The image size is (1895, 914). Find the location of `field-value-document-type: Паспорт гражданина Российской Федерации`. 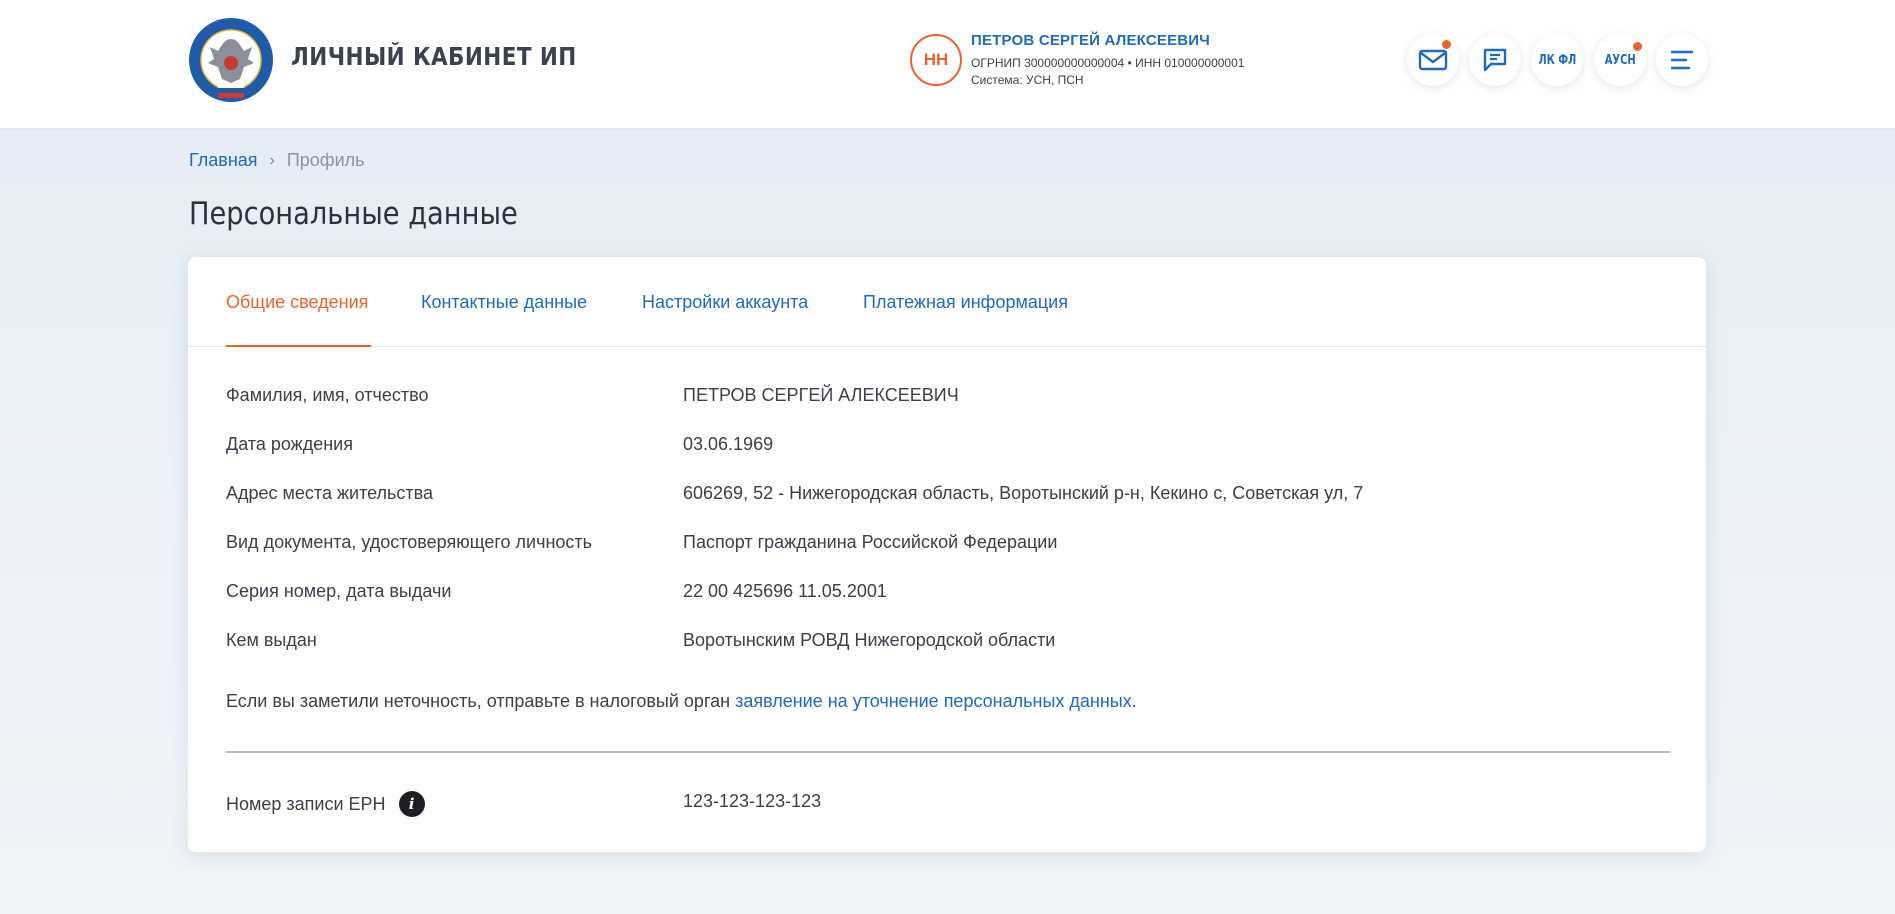

field-value-document-type: Паспорт гражданина Российской Федерации is located at coordinates (870, 542).